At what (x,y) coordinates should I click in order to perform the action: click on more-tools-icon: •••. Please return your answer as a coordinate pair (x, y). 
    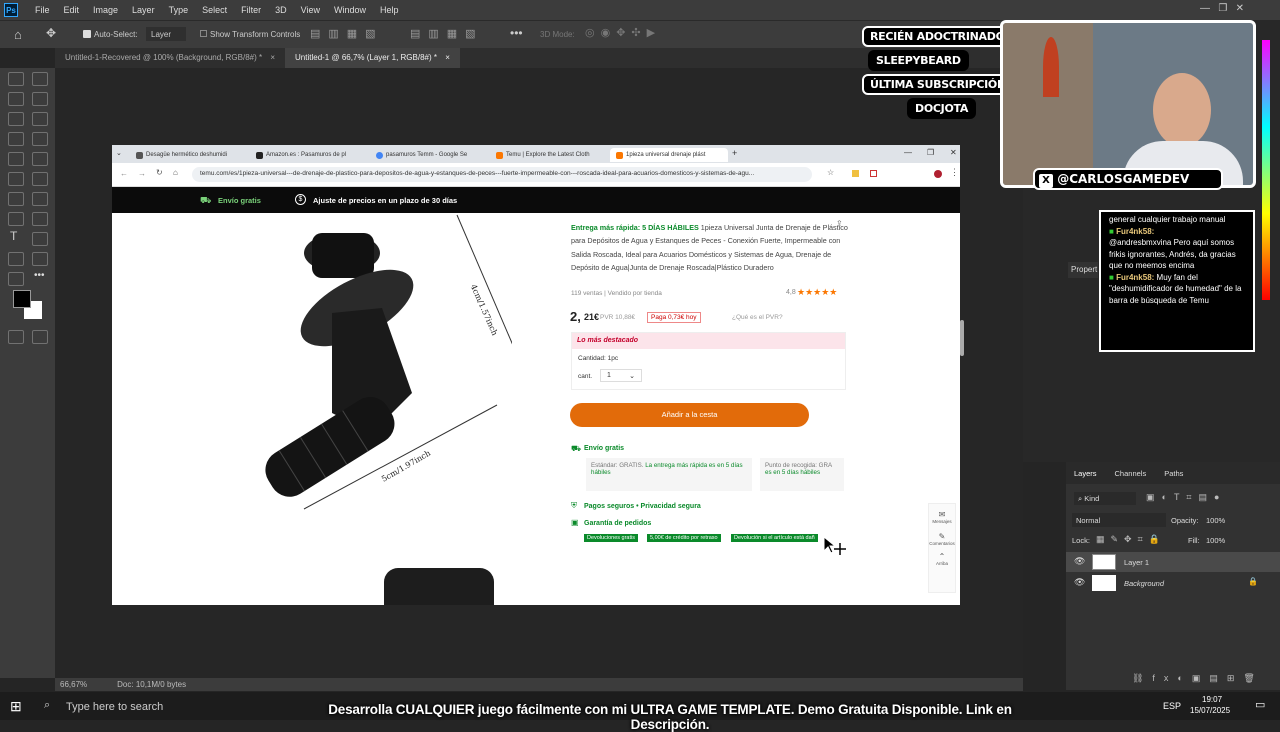
    Looking at the image, I should click on (39, 275).